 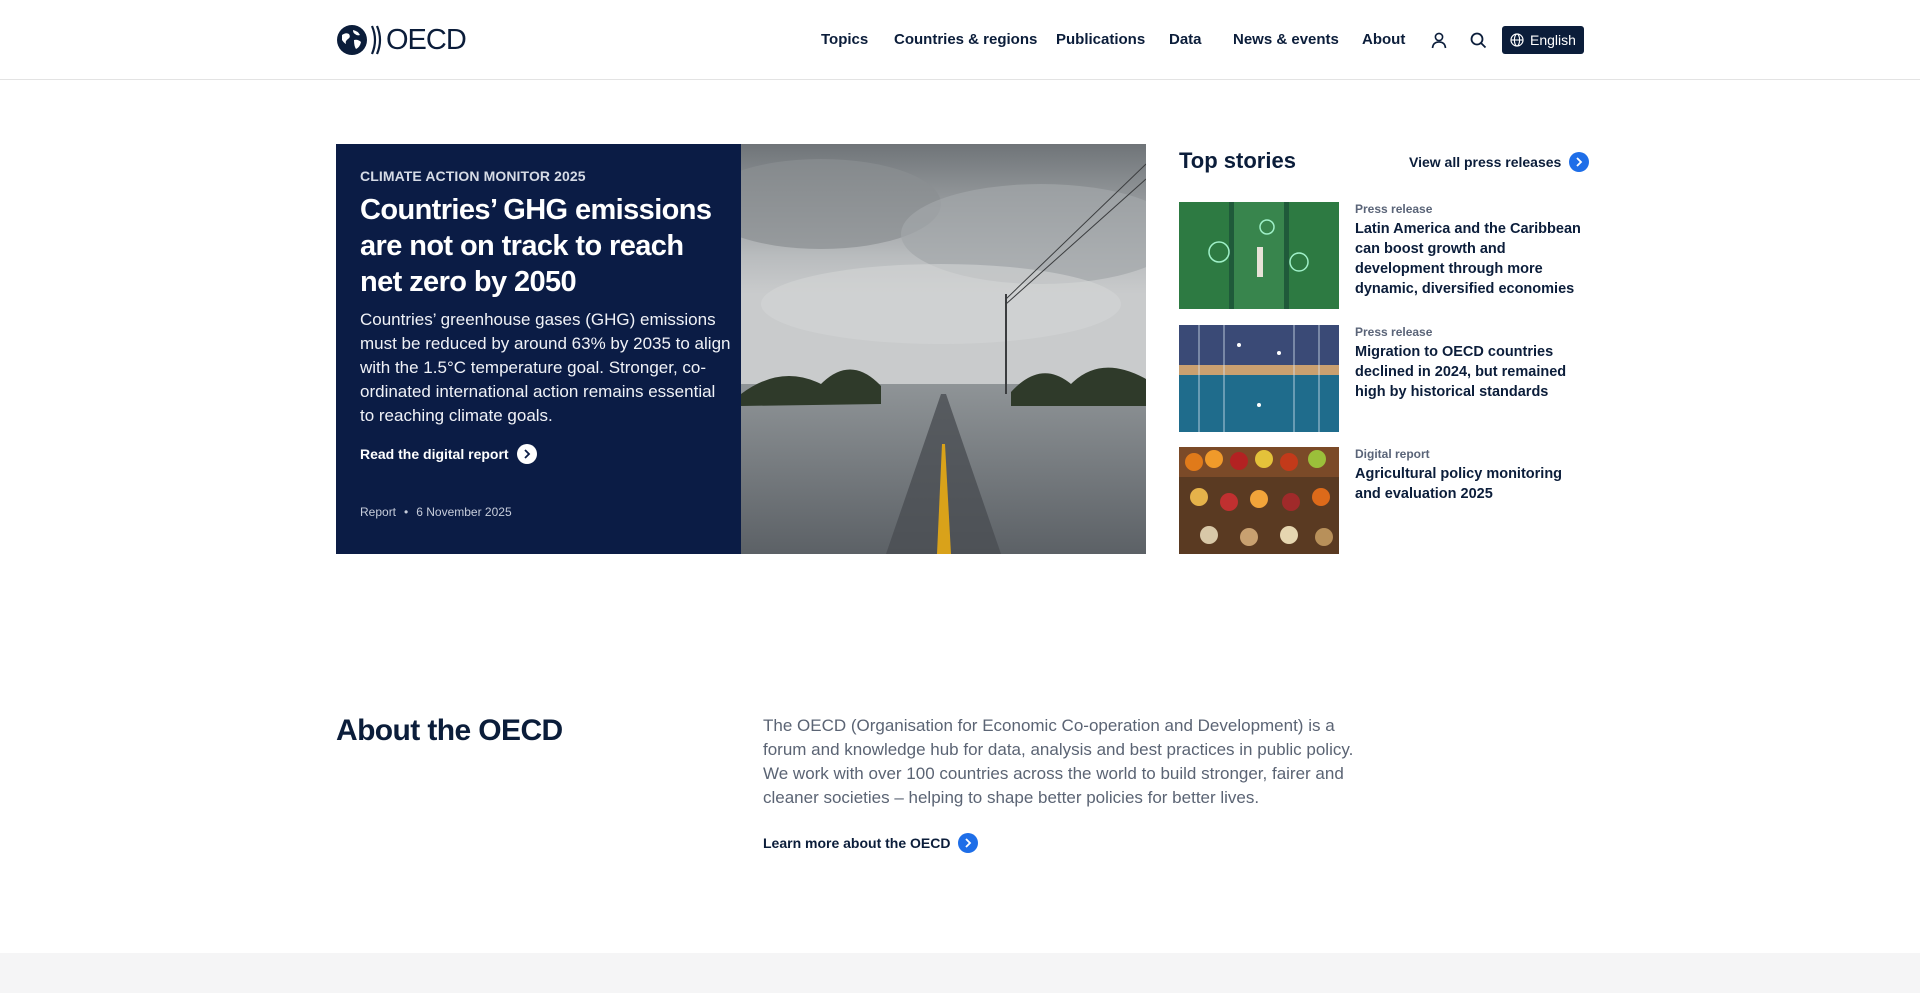 I want to click on language-label: English, so click(x=1553, y=40).